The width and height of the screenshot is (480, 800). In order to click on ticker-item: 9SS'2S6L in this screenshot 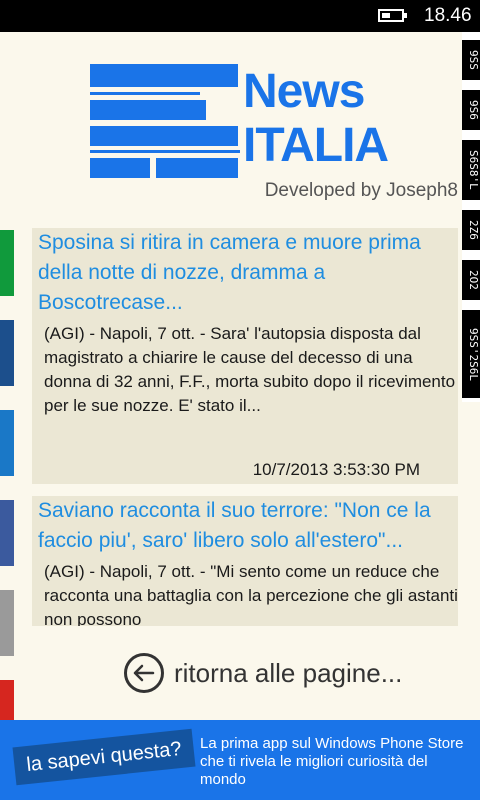, I will do `click(471, 354)`.